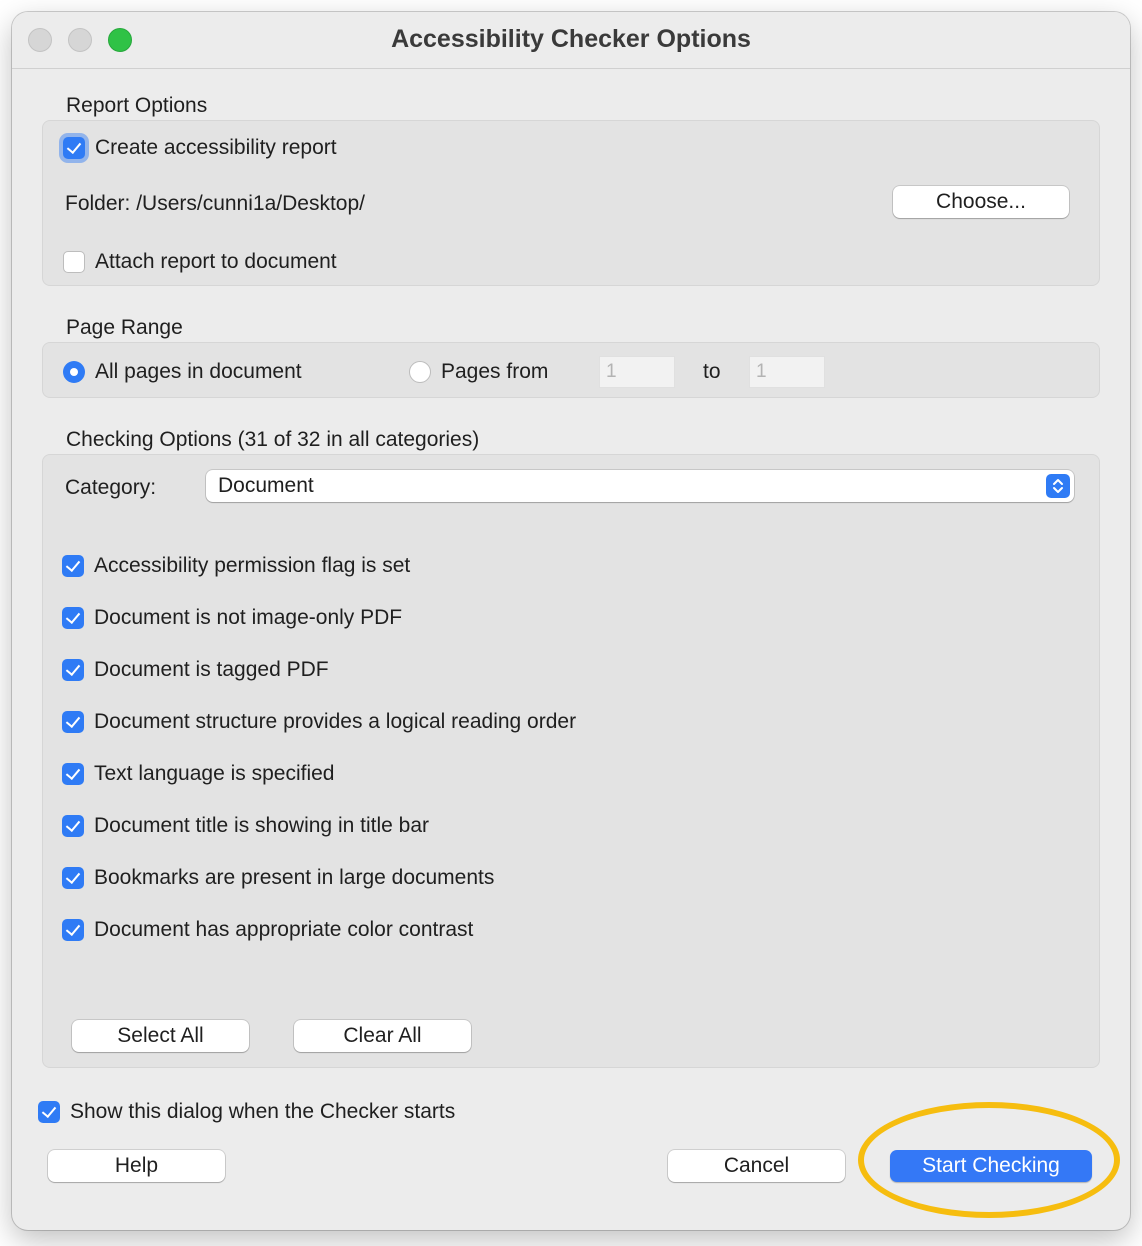  I want to click on show-dialog-label: Show this dialog when the Checker starts, so click(262, 1112).